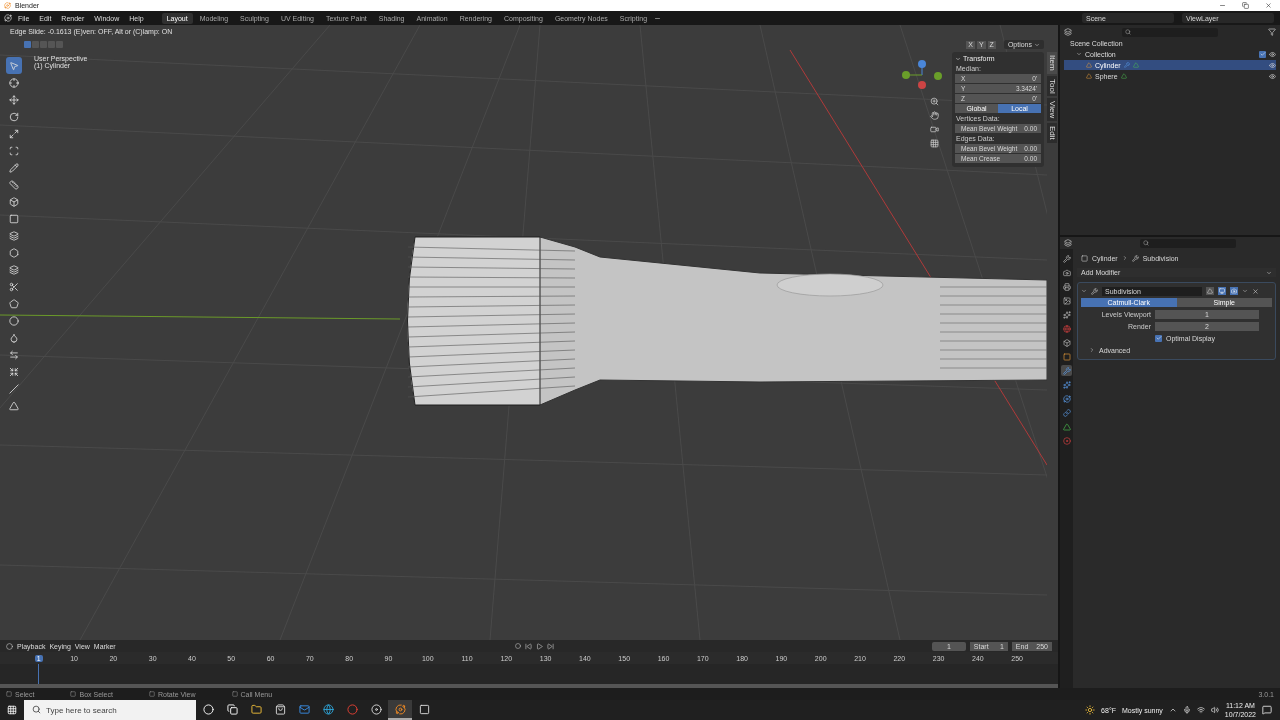 This screenshot has height=720, width=1280. I want to click on orbit-icon, so click(1066, 398).